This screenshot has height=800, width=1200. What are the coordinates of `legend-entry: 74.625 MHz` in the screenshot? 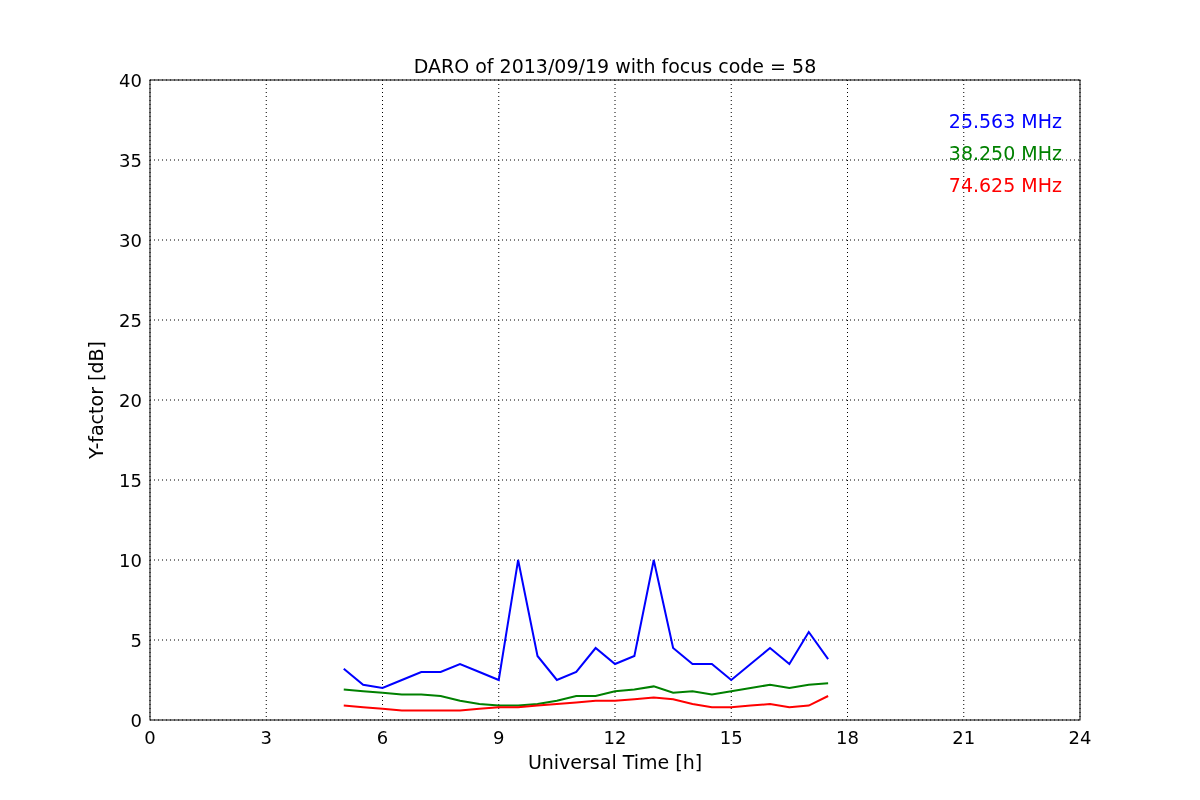 It's located at (1005, 185).